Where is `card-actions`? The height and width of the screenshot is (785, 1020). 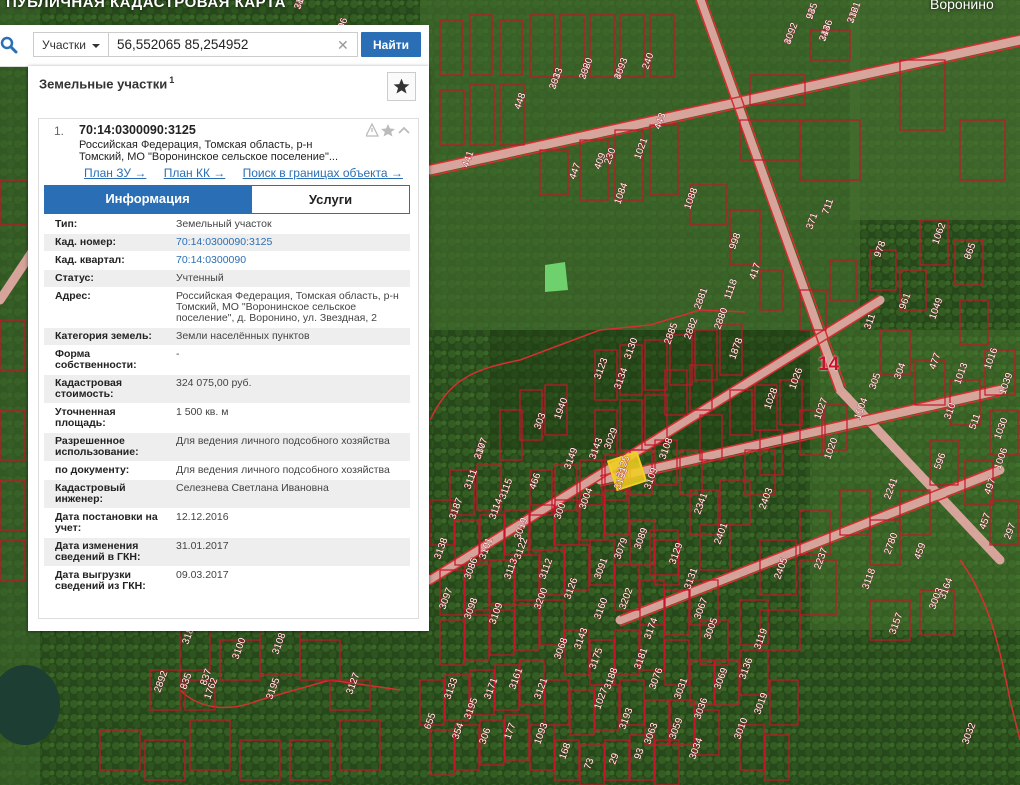
card-actions is located at coordinates (388, 130).